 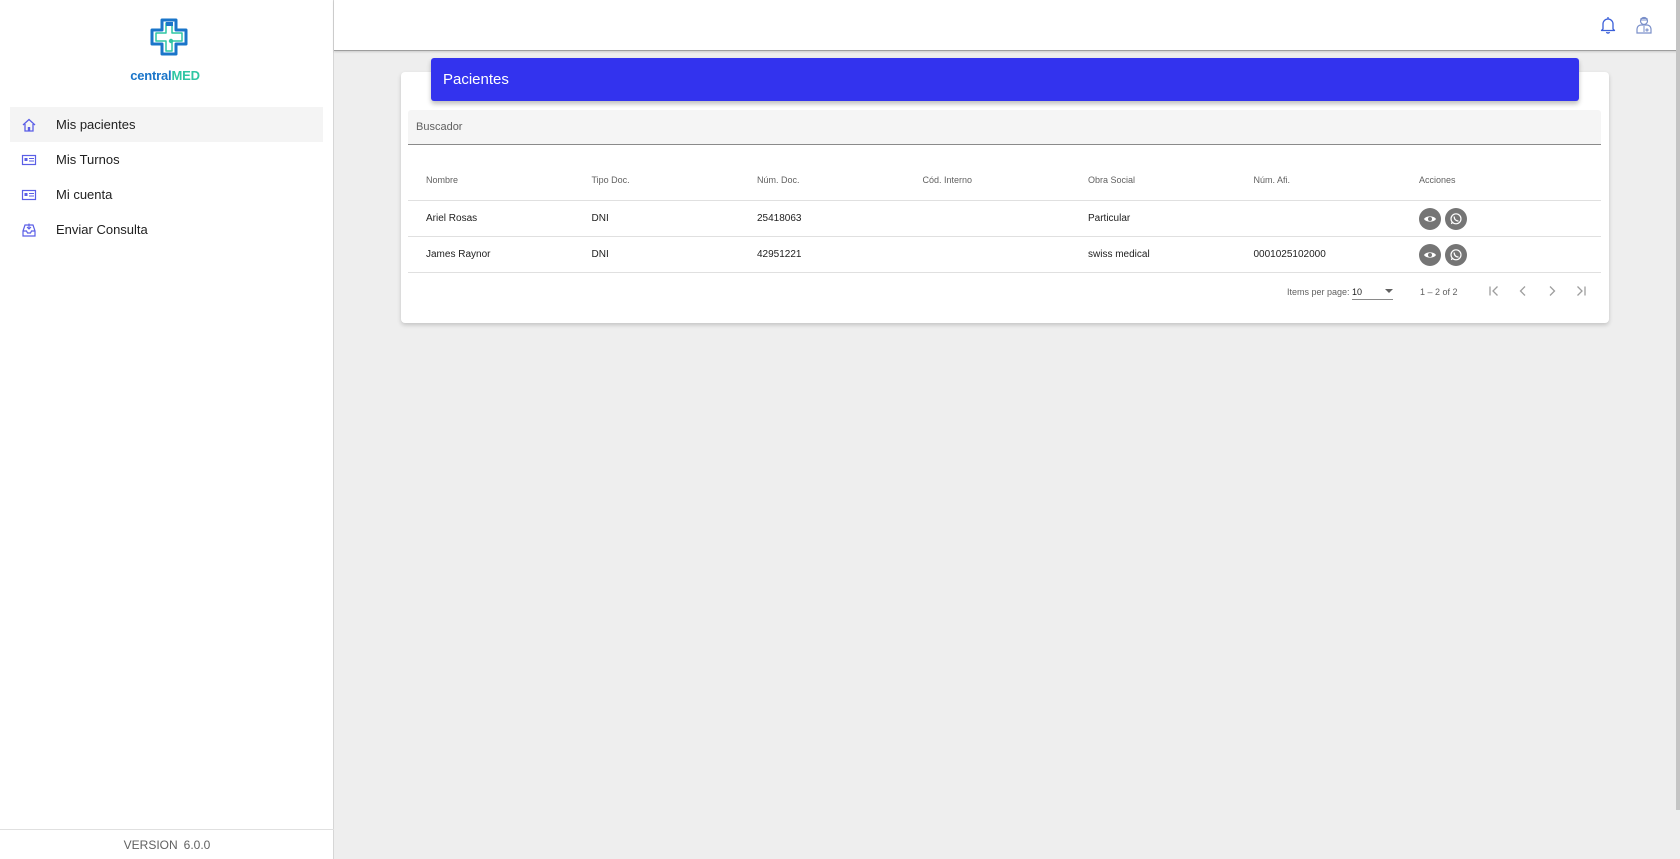 I want to click on sidebar-item-mis-turnos: Mis Turnos, so click(x=166, y=159).